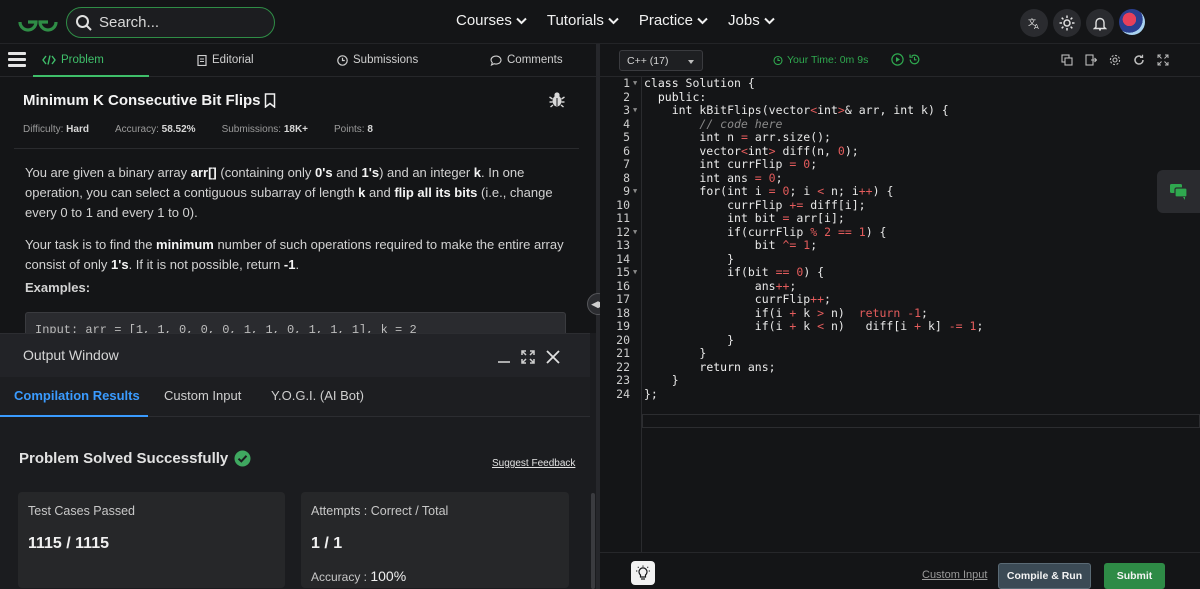  I want to click on lightbulb-icon, so click(643, 572).